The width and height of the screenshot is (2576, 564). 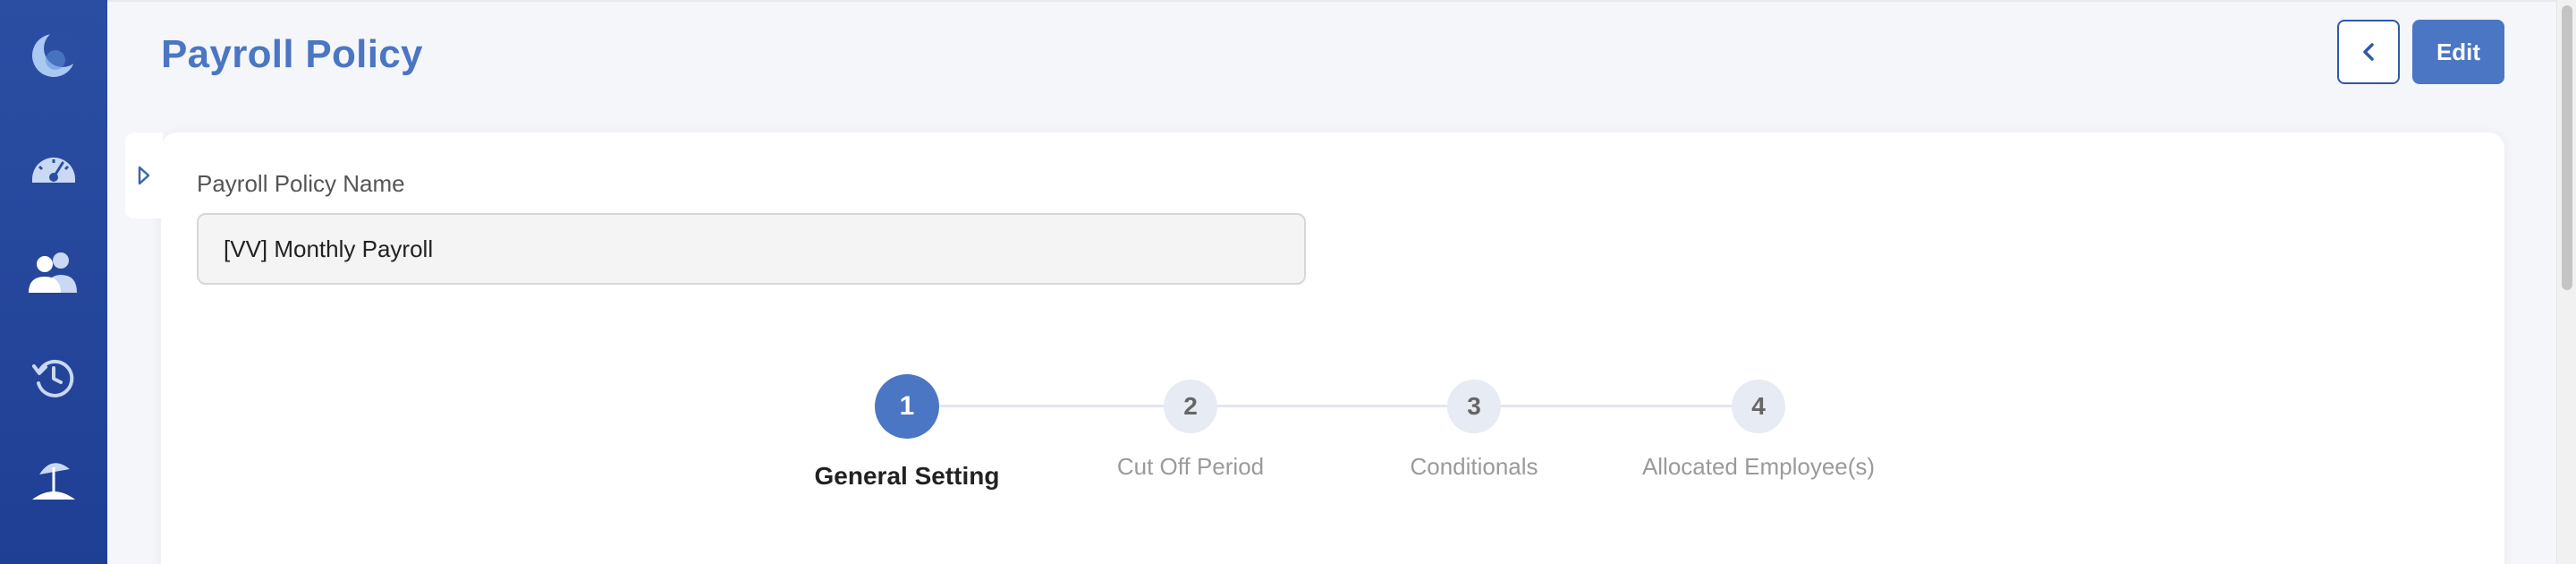 What do you see at coordinates (2567, 147) in the screenshot?
I see `scrollbar-thumb` at bounding box center [2567, 147].